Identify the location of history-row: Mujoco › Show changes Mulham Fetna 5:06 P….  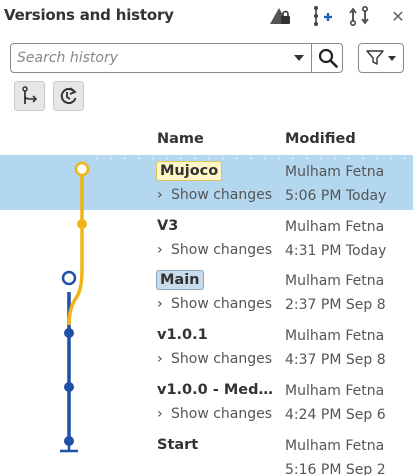
(206, 182).